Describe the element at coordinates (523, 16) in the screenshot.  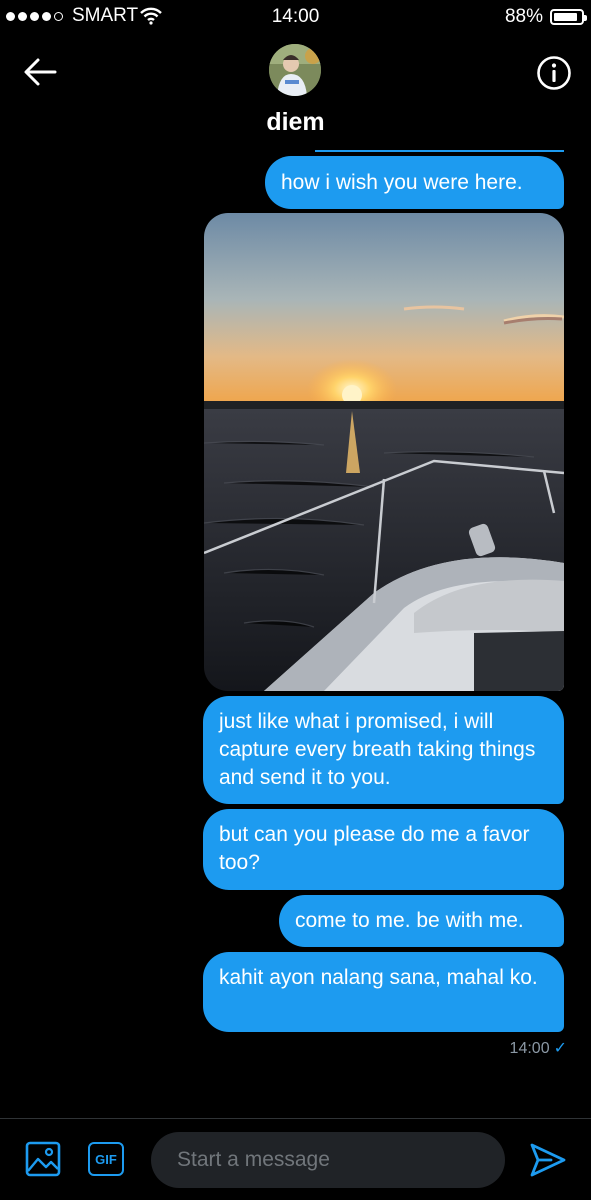
I see `battery-percent: 88%` at that location.